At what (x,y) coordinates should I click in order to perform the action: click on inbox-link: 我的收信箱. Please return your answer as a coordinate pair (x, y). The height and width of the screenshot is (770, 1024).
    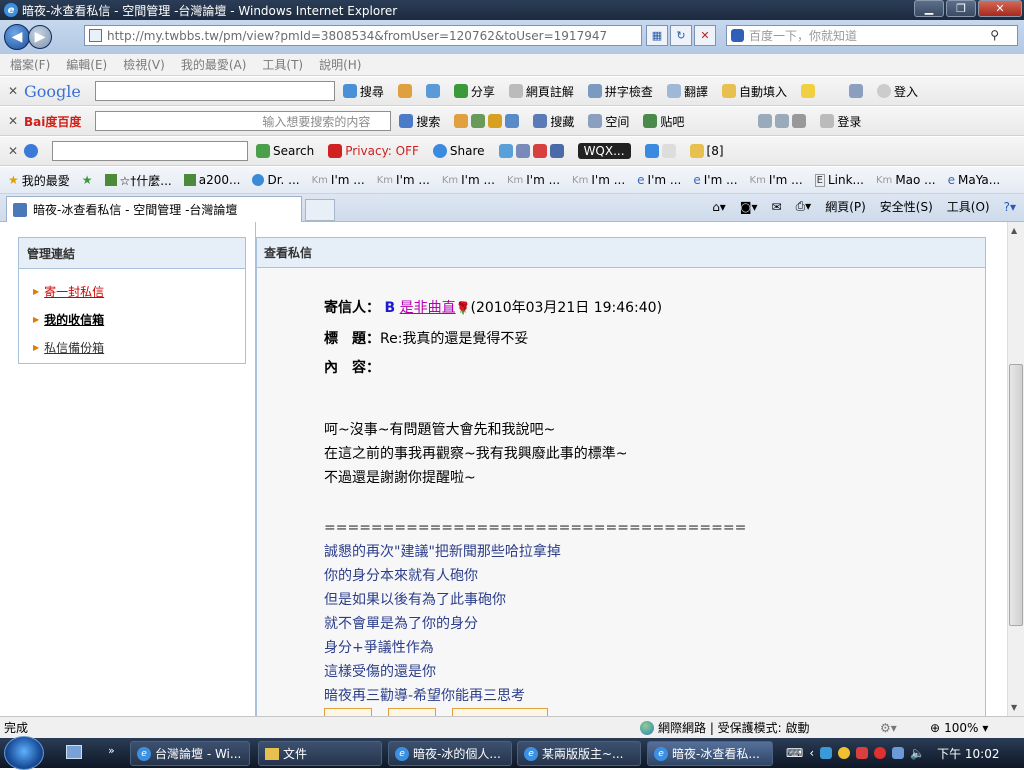
    Looking at the image, I should click on (74, 319).